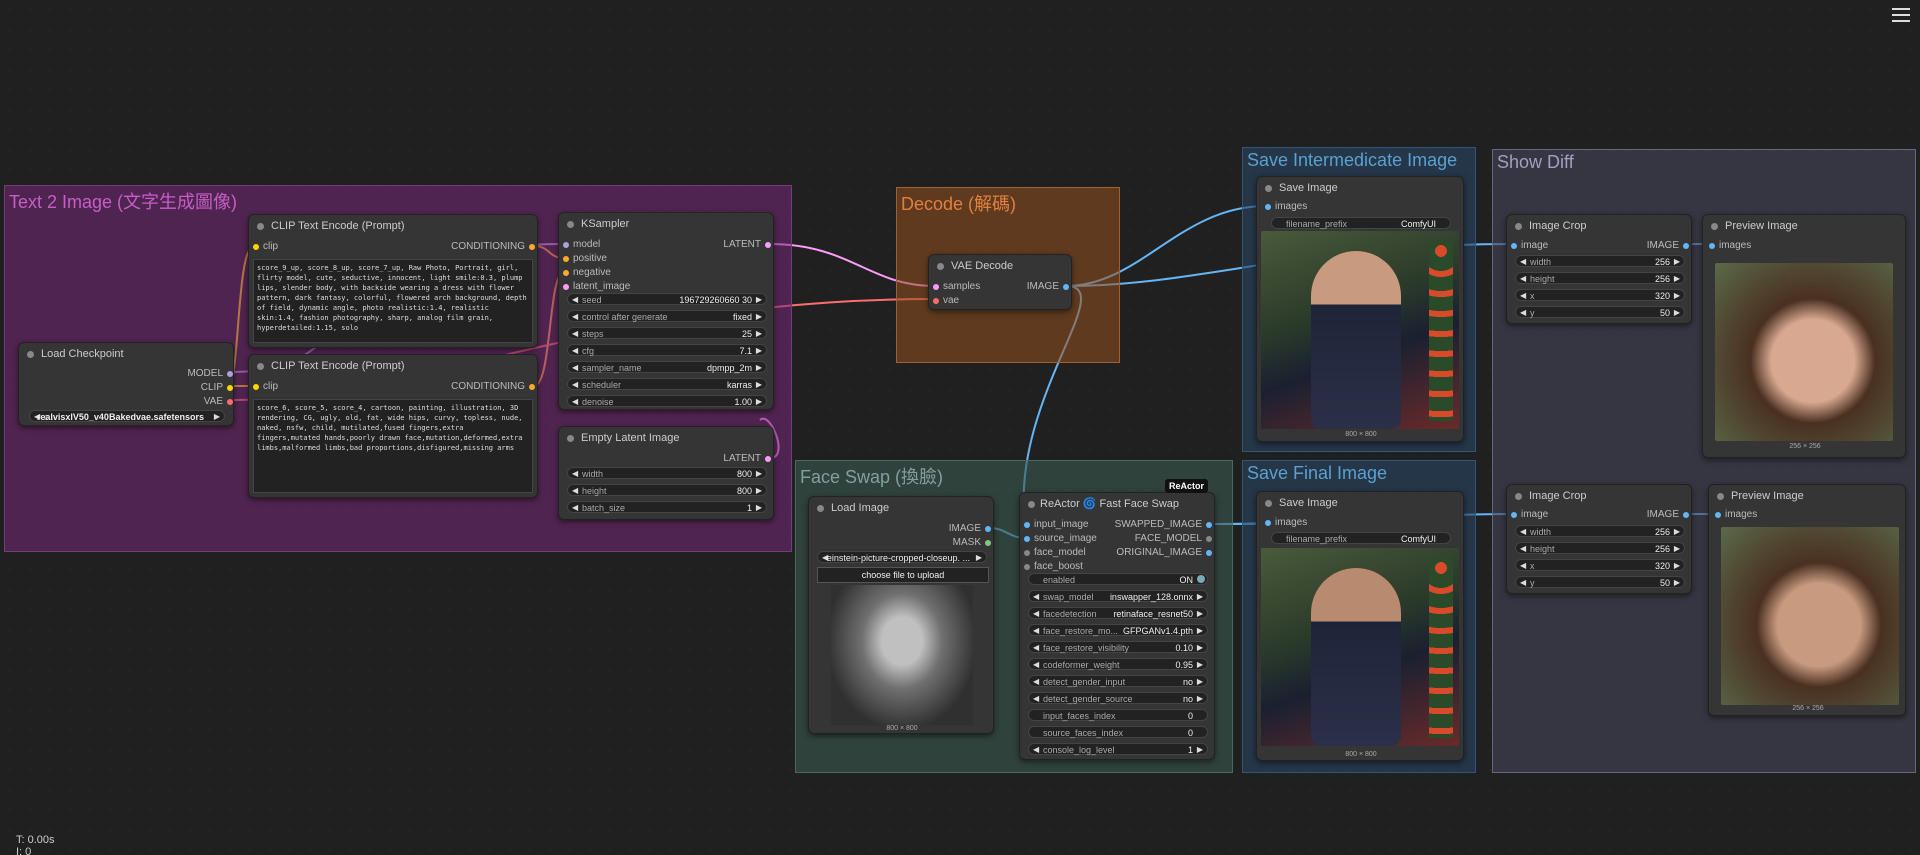 The image size is (1920, 855). What do you see at coordinates (217, 388) in the screenshot?
I see `output-clip: CLIP` at bounding box center [217, 388].